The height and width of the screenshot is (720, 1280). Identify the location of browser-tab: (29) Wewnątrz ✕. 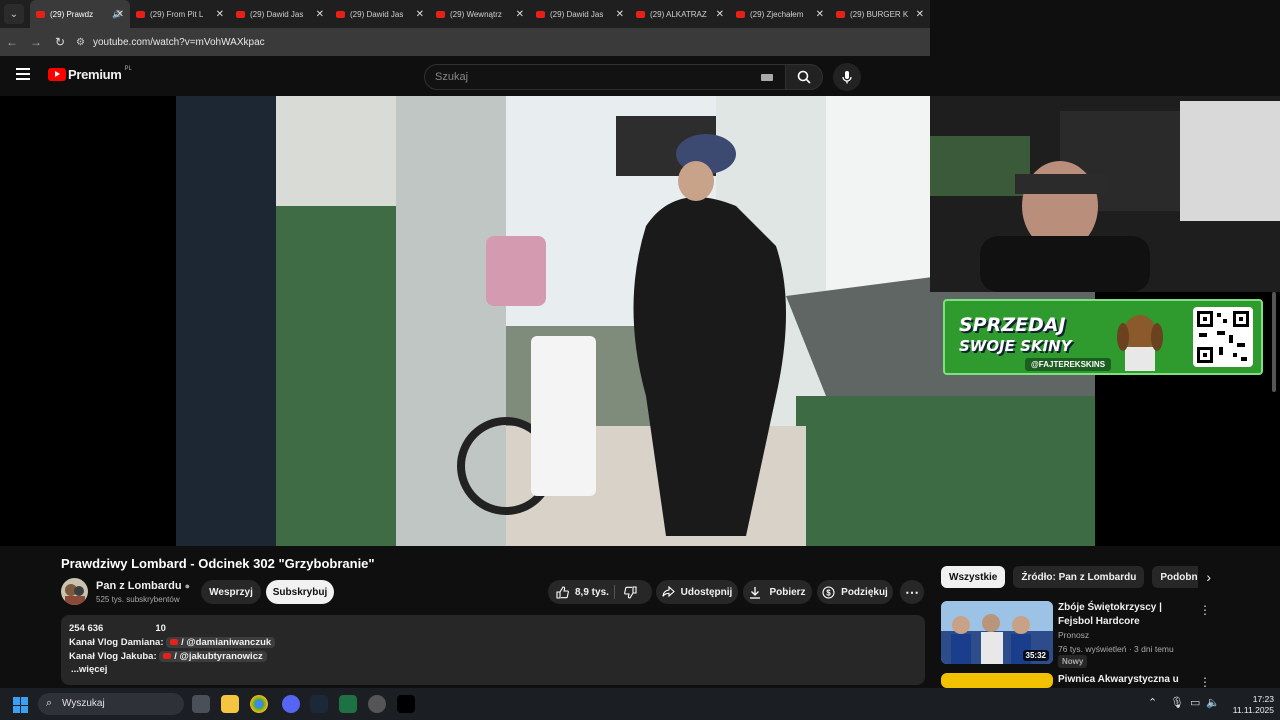
(480, 14).